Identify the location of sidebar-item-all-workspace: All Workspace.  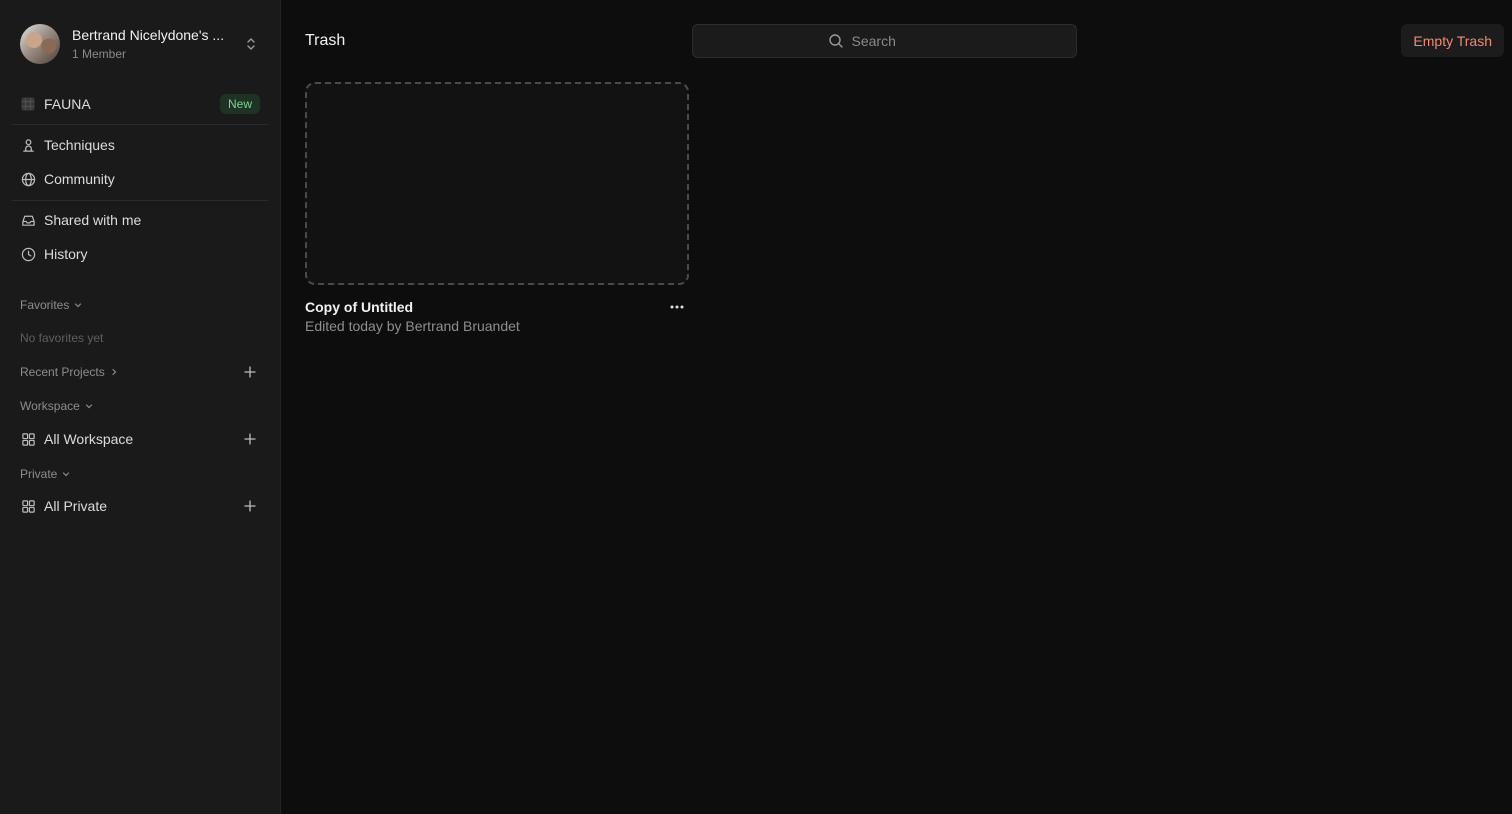
(140, 439).